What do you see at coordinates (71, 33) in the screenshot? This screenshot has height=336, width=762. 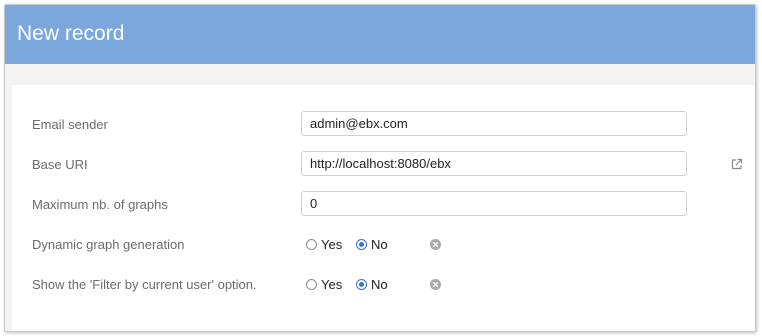 I see `dialog-title: New record` at bounding box center [71, 33].